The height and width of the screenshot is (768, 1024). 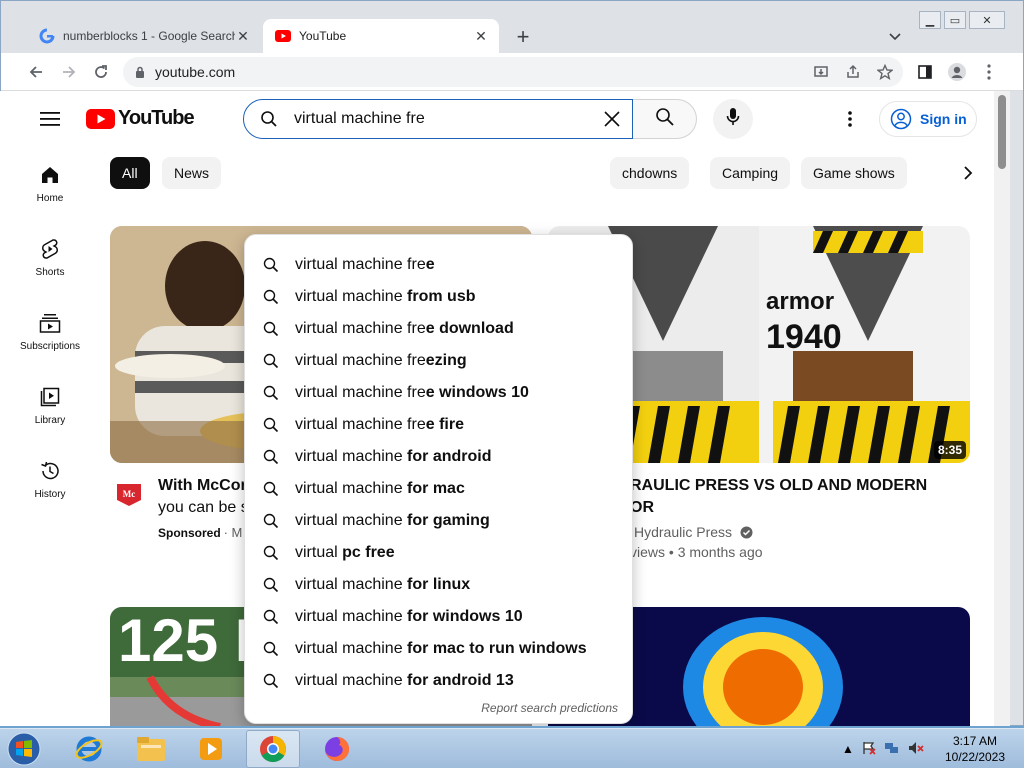 I want to click on side-panel-icon, so click(x=925, y=72).